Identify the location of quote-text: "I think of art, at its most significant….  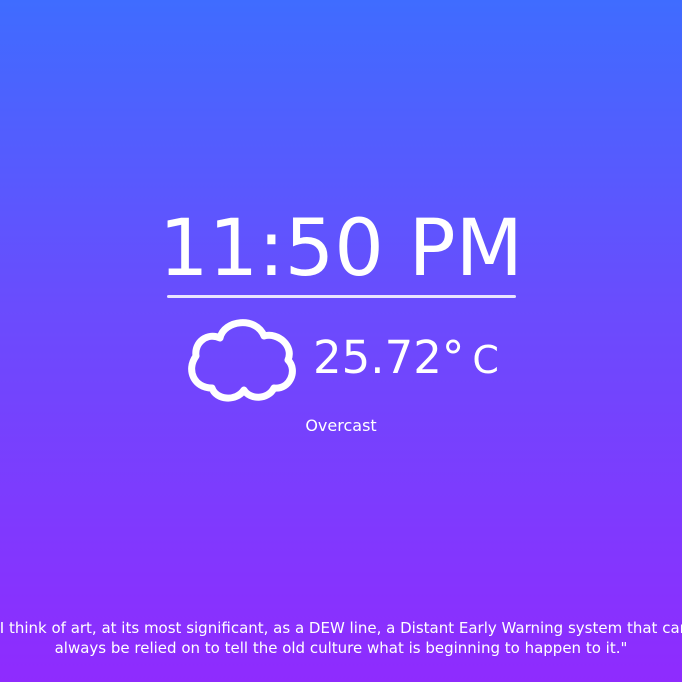
(341, 638).